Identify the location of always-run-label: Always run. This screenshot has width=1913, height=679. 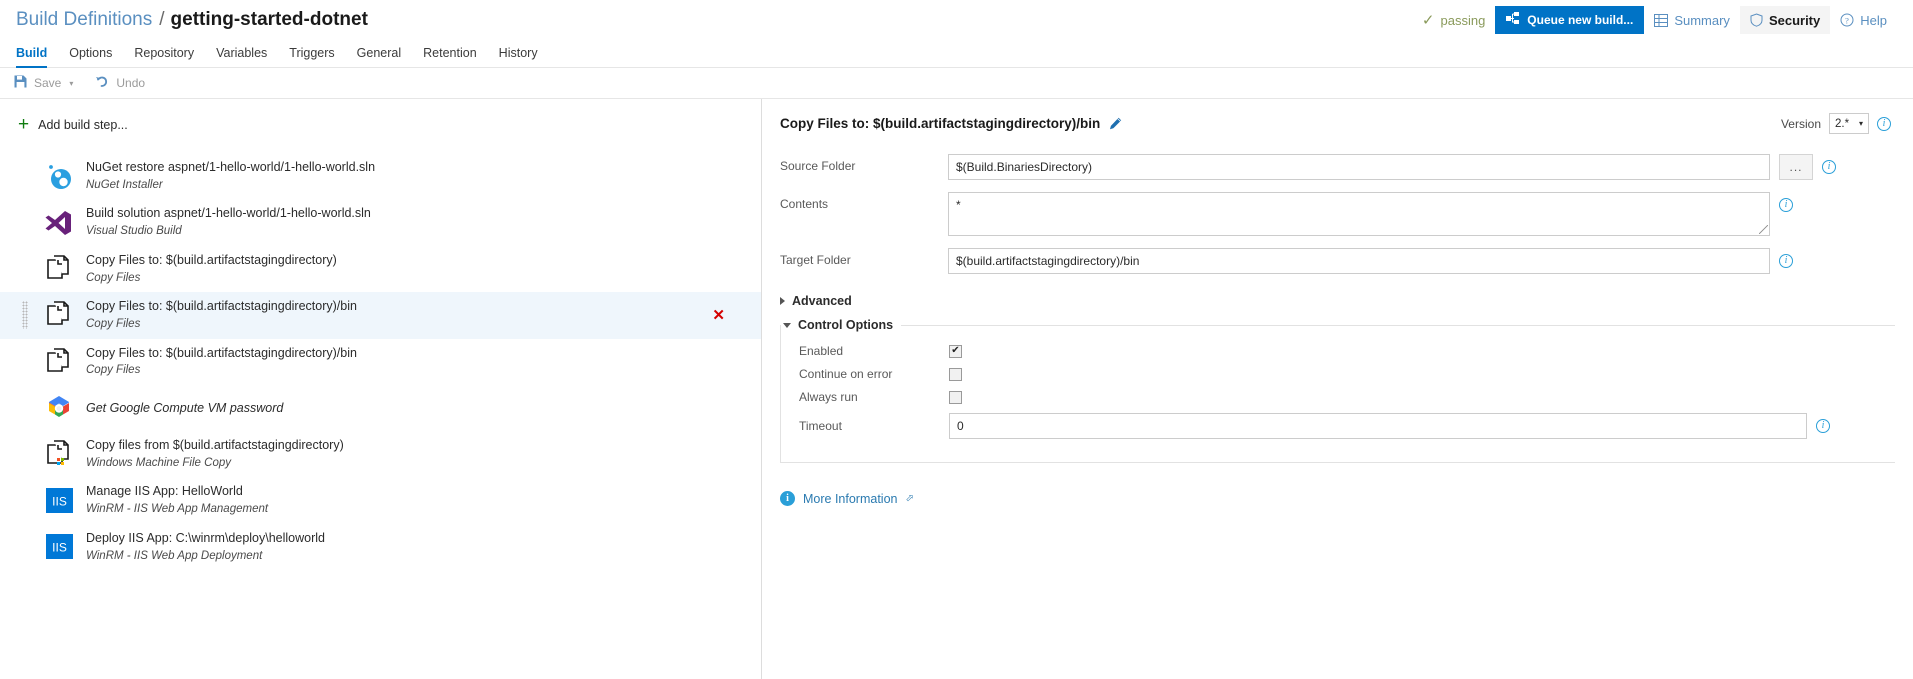
(828, 397).